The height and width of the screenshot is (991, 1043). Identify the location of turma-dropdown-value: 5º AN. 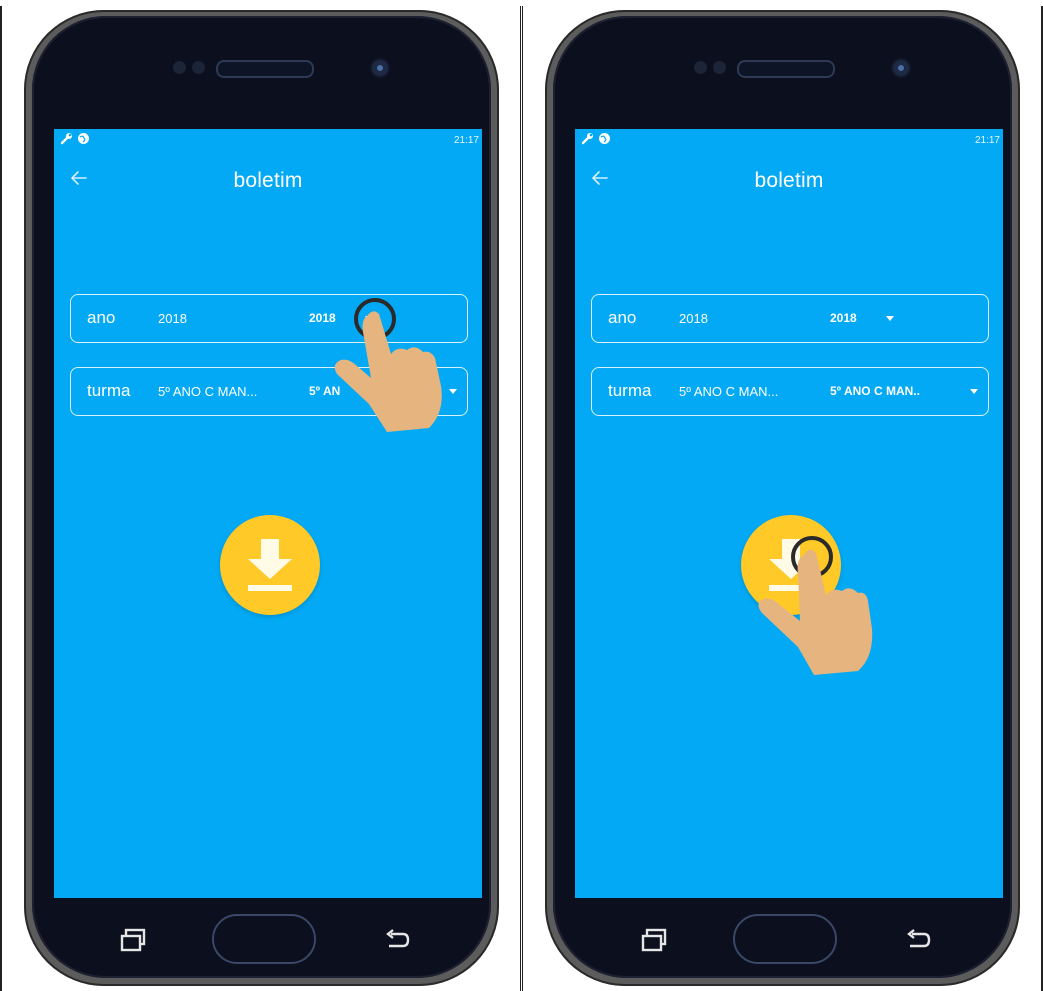
(325, 391).